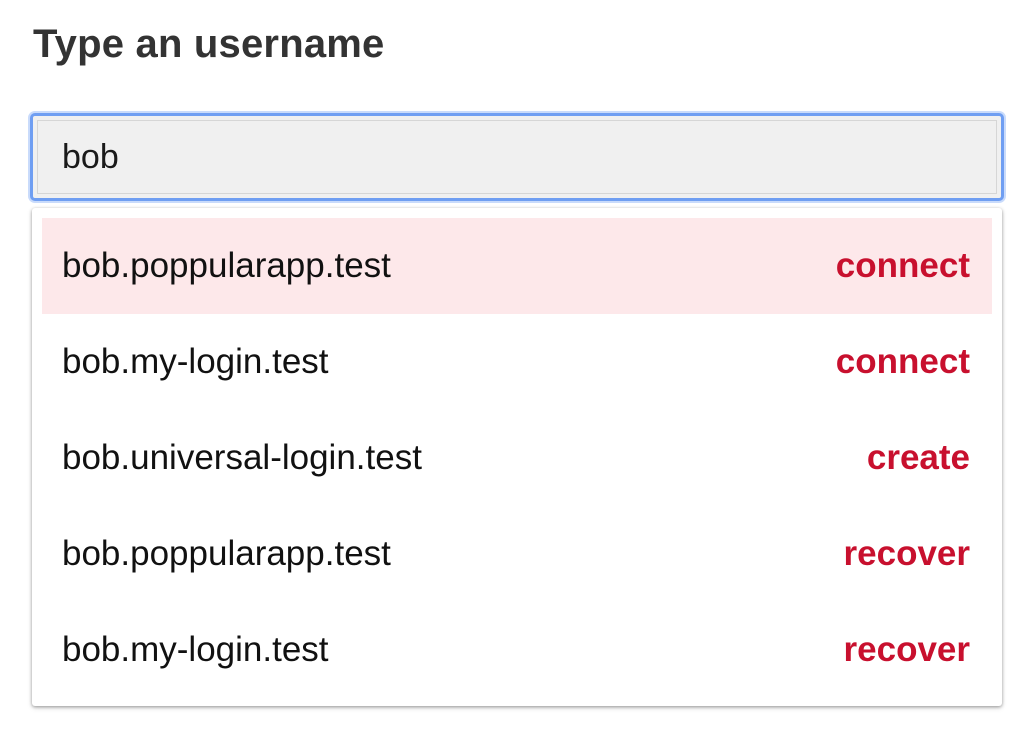 The image size is (1028, 740). I want to click on suggestion-item: bob.poppularapp.test recover, so click(517, 554).